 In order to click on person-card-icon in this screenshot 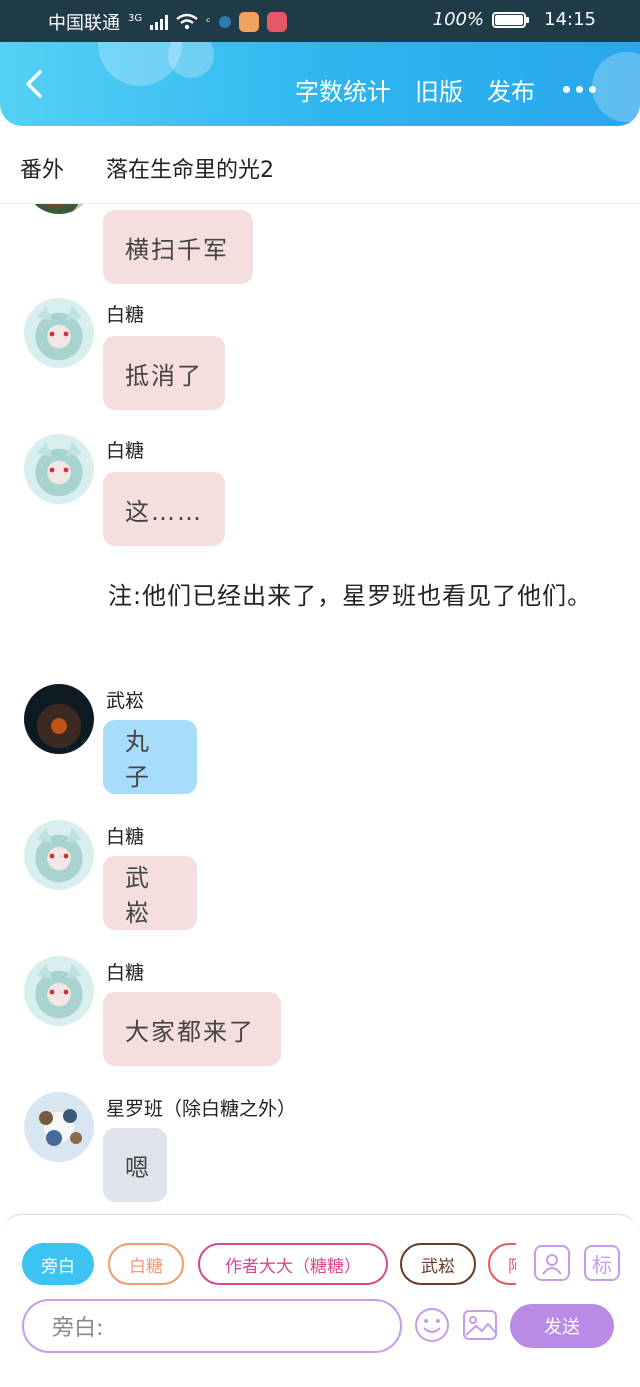, I will do `click(552, 1263)`.